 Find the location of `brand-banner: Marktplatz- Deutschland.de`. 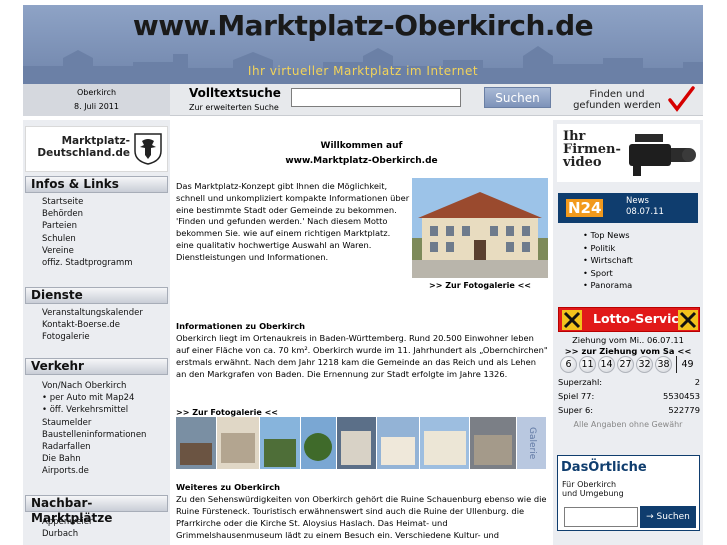

brand-banner: Marktplatz- Deutschland.de is located at coordinates (96, 149).